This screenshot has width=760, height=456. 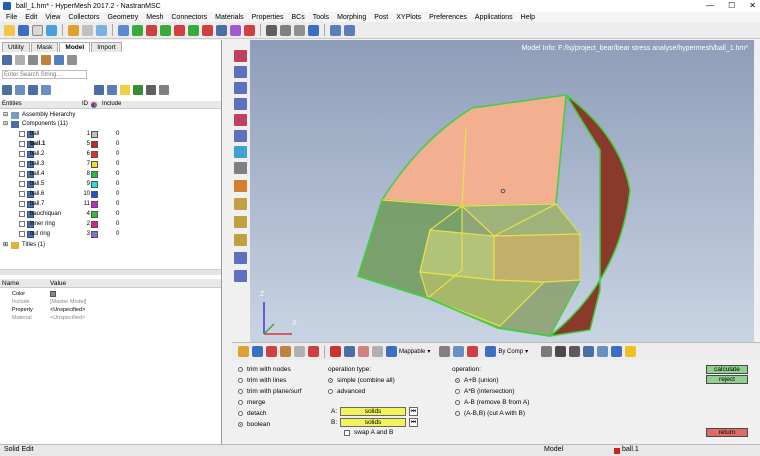 I want to click on reverse-b-icon: ⏮, so click(x=413, y=422).